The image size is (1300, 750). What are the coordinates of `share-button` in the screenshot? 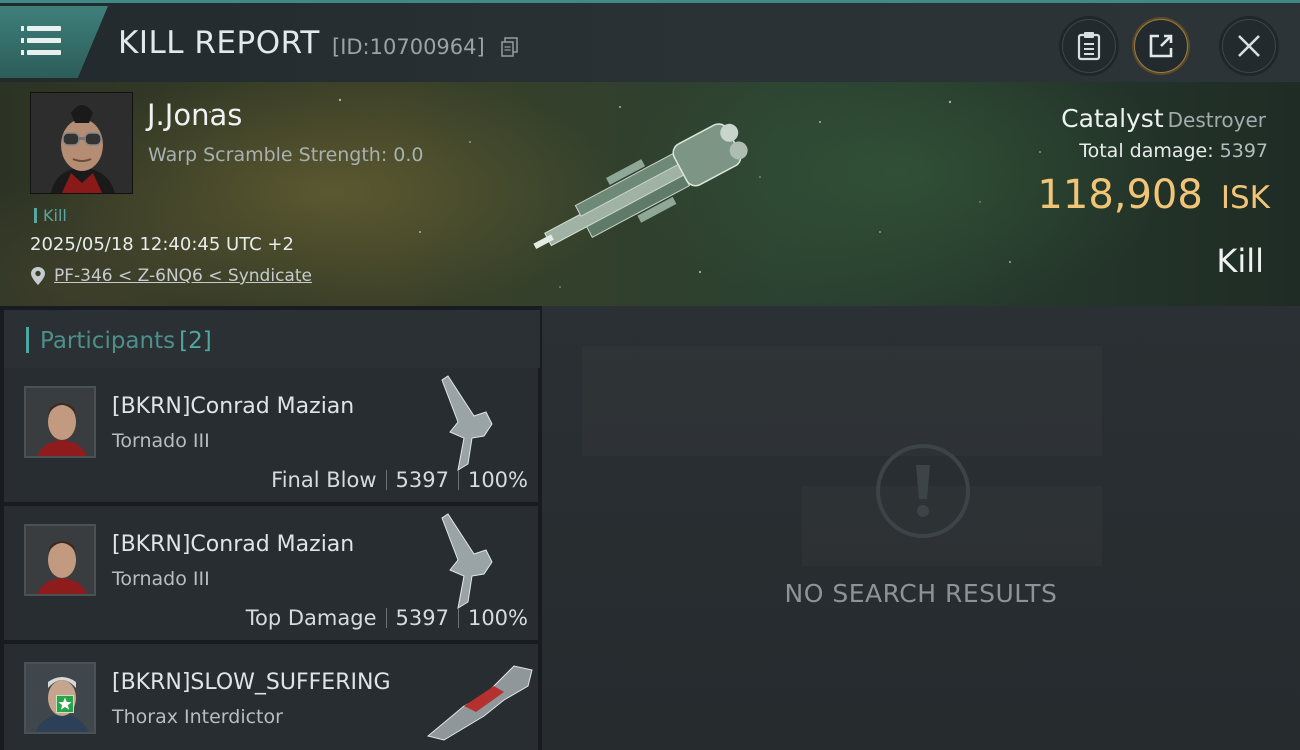 It's located at (1161, 46).